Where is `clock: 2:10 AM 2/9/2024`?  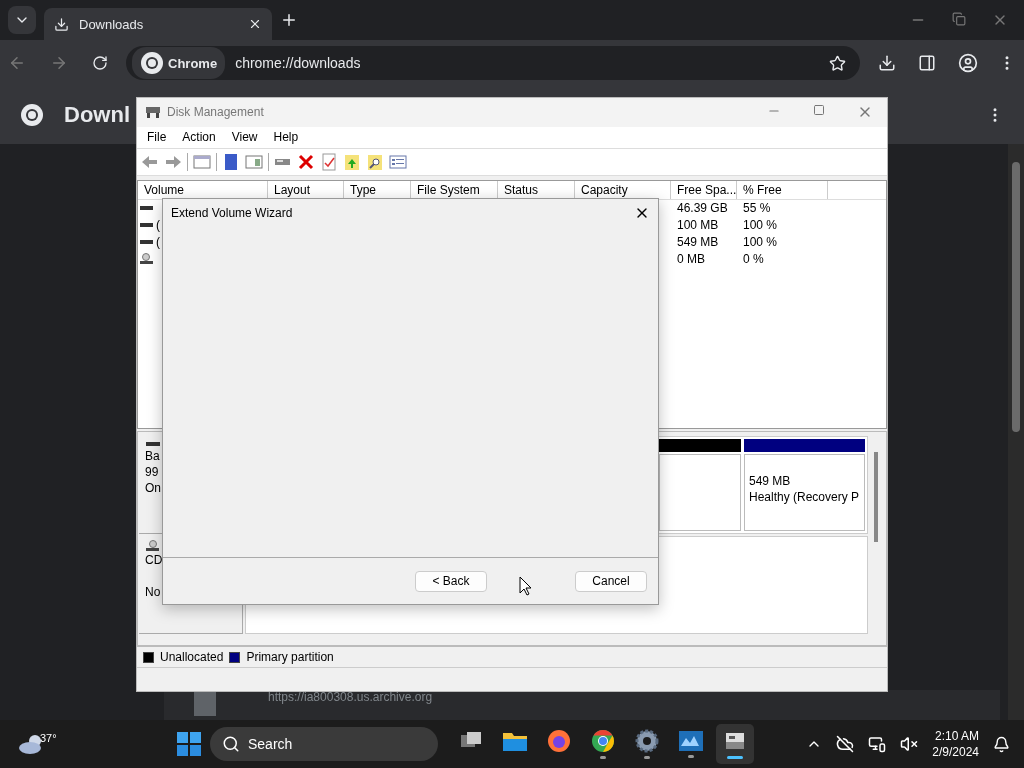
clock: 2:10 AM 2/9/2024 is located at coordinates (955, 744).